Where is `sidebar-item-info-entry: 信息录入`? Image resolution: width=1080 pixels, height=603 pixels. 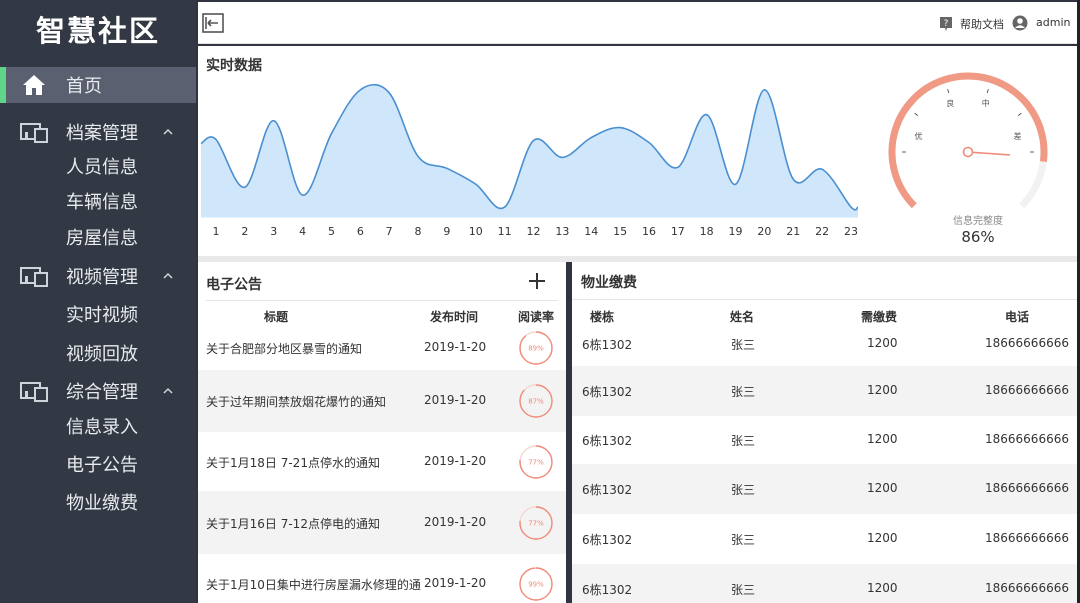 sidebar-item-info-entry: 信息录入 is located at coordinates (102, 426).